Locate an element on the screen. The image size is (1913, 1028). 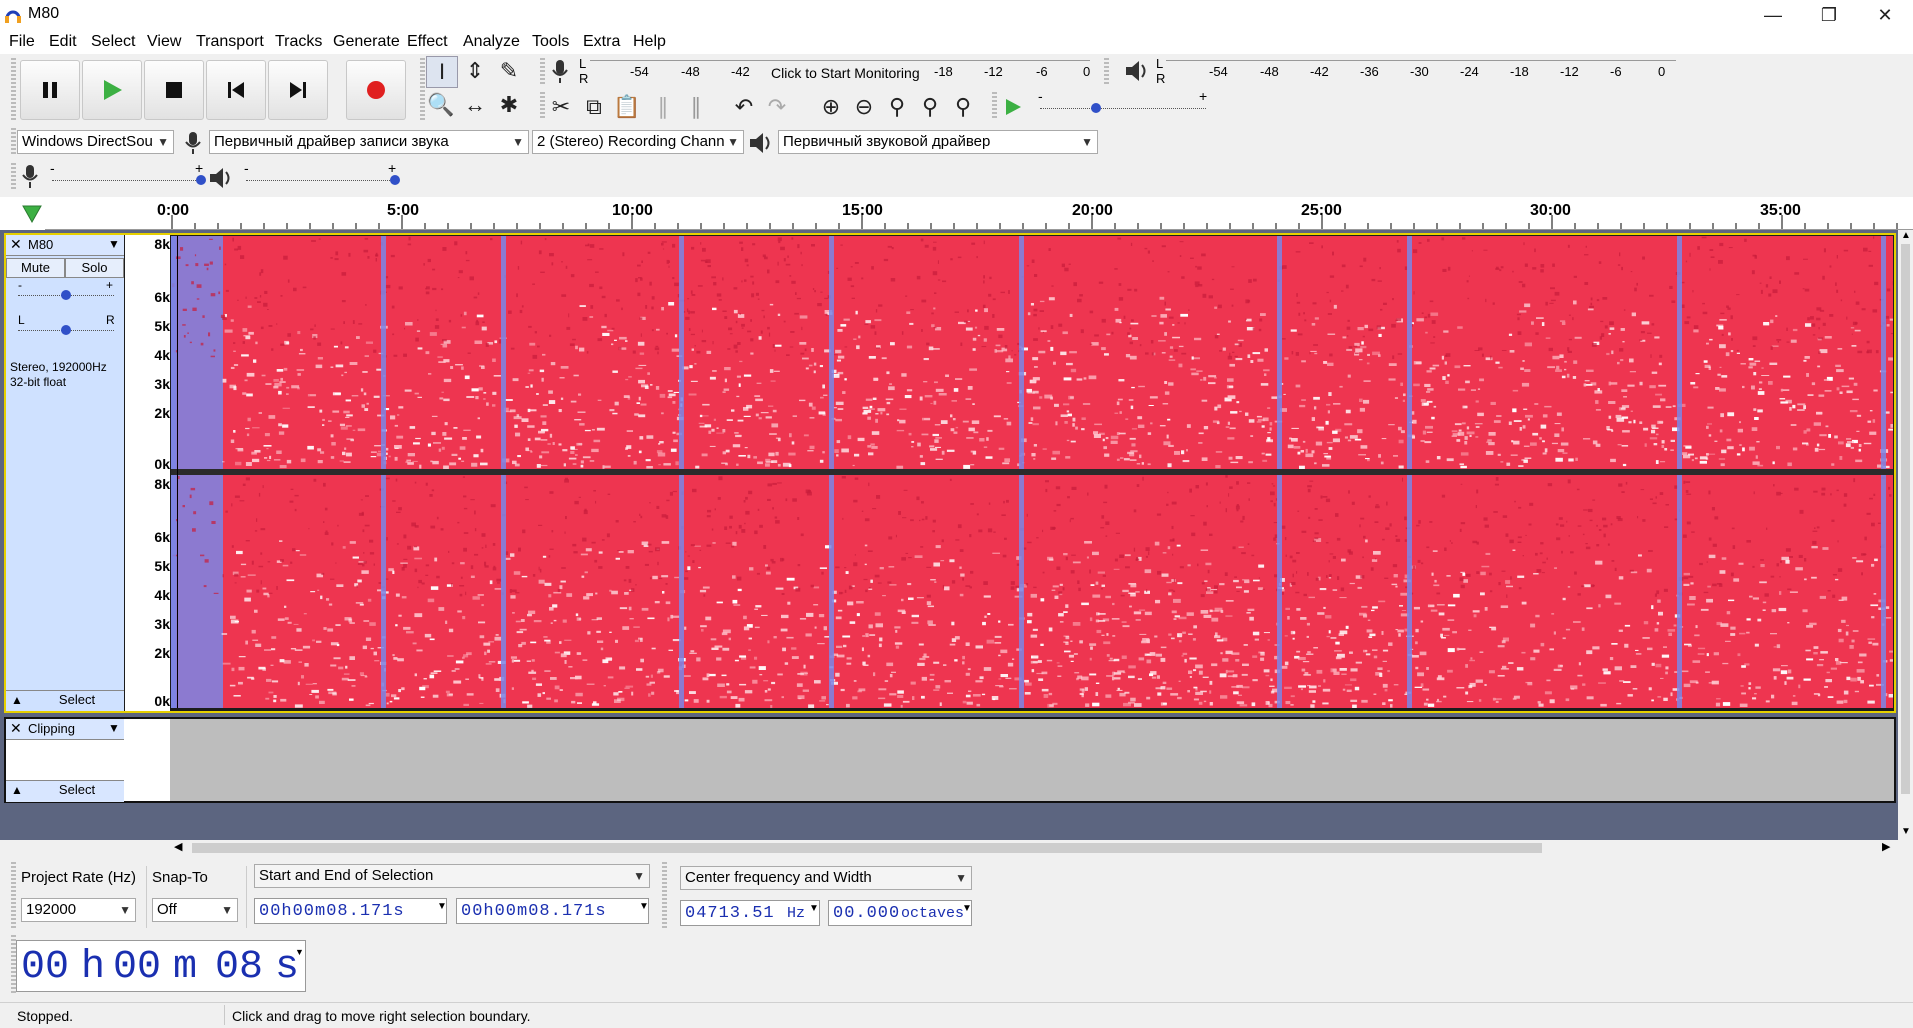
multi-tool-icon: ✱ is located at coordinates (509, 105).